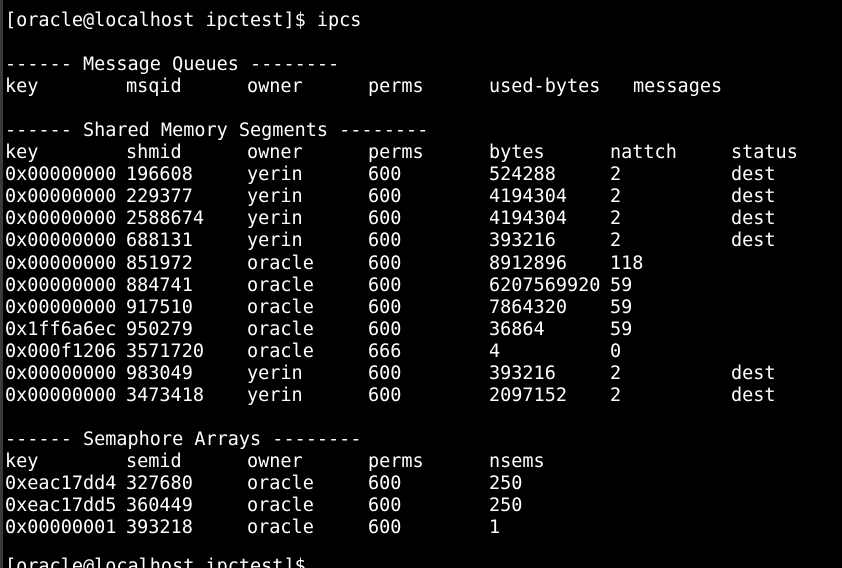 The width and height of the screenshot is (842, 568). Describe the element at coordinates (275, 86) in the screenshot. I see `mq-col-owner: owner` at that location.